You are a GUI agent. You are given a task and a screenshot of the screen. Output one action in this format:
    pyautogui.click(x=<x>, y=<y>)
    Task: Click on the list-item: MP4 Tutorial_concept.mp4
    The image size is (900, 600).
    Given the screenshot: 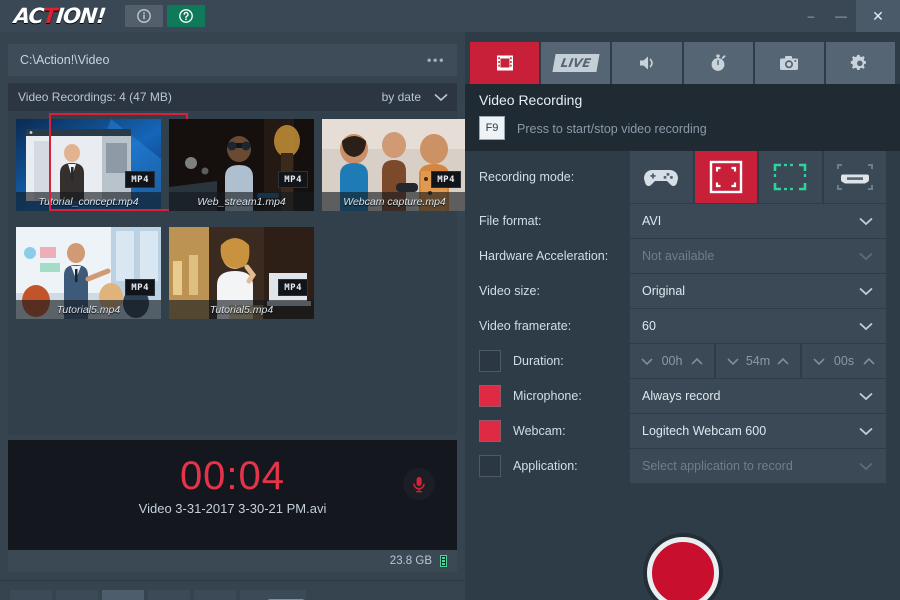 What is the action you would take?
    pyautogui.click(x=88, y=165)
    